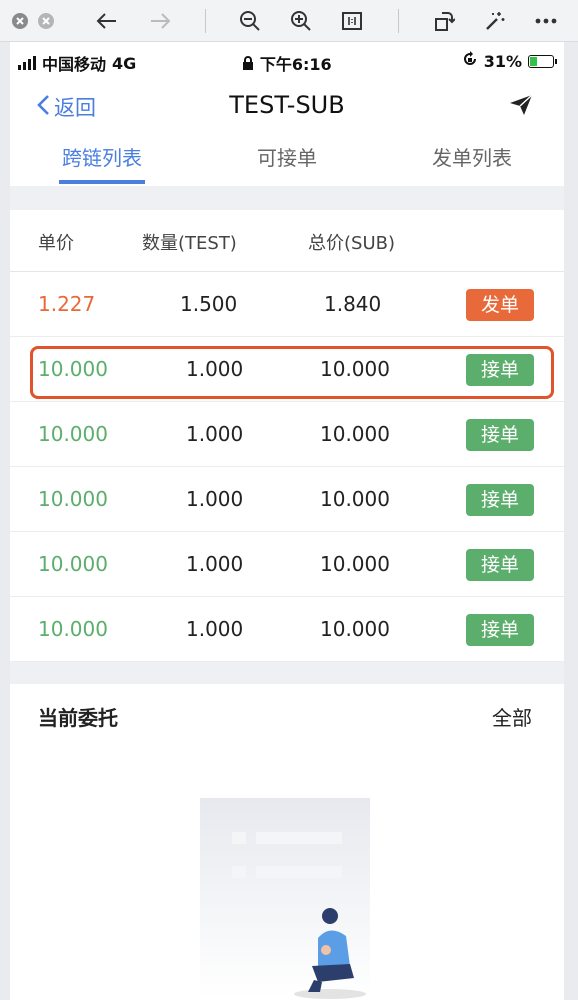 This screenshot has width=578, height=1000. I want to click on actual-size-icon, so click(352, 21).